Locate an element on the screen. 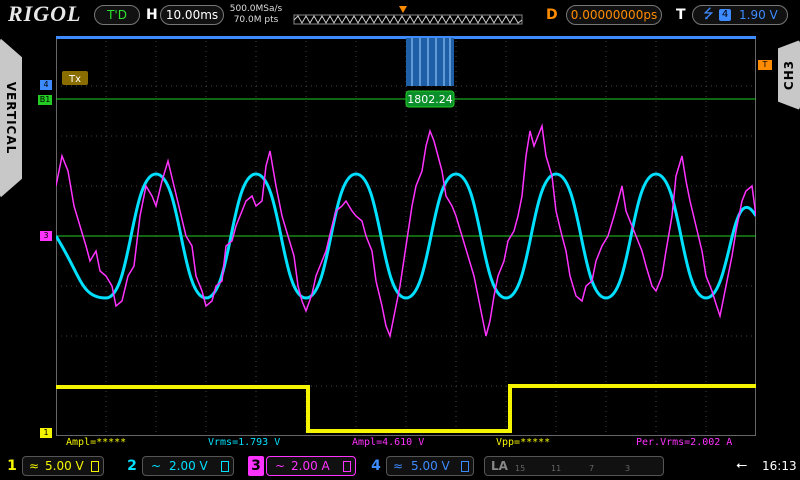 Image resolution: width=800 pixels, height=480 pixels. ch4-battery-icon is located at coordinates (465, 466).